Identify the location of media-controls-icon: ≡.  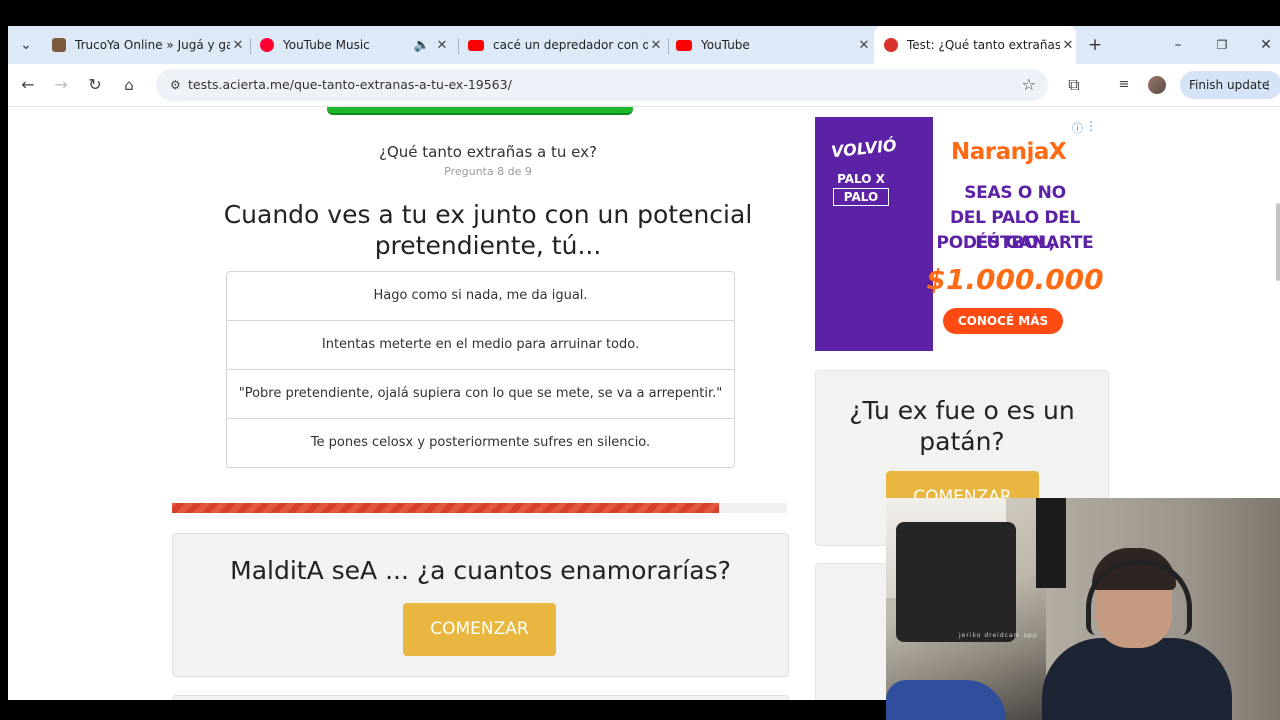
(1124, 85).